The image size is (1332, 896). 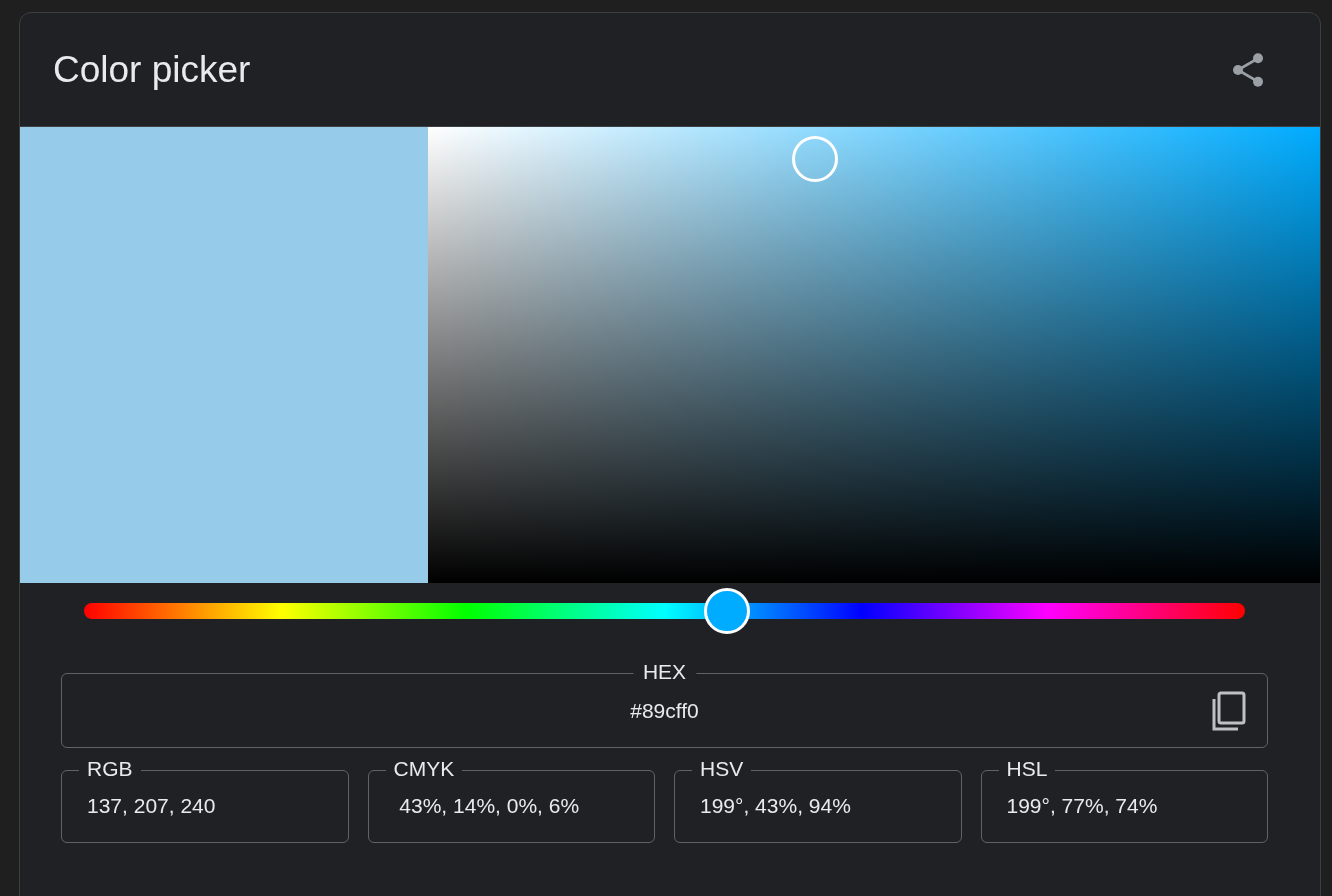 I want to click on color-value-field: HSV 199°, 43%, 94%, so click(x=818, y=800).